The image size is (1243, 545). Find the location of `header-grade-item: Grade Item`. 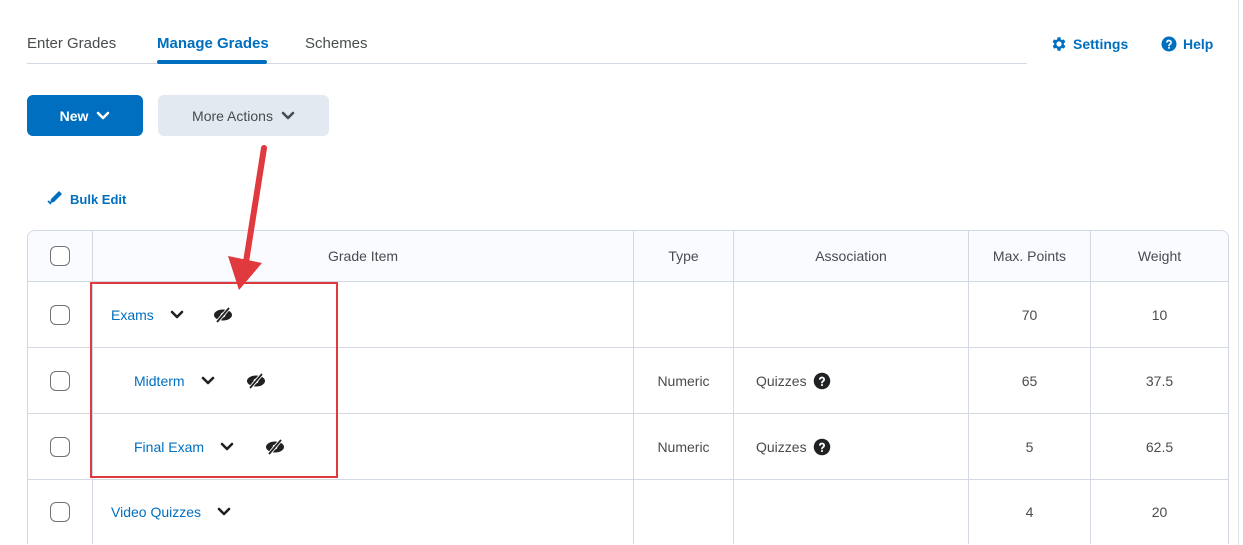

header-grade-item: Grade Item is located at coordinates (363, 256).